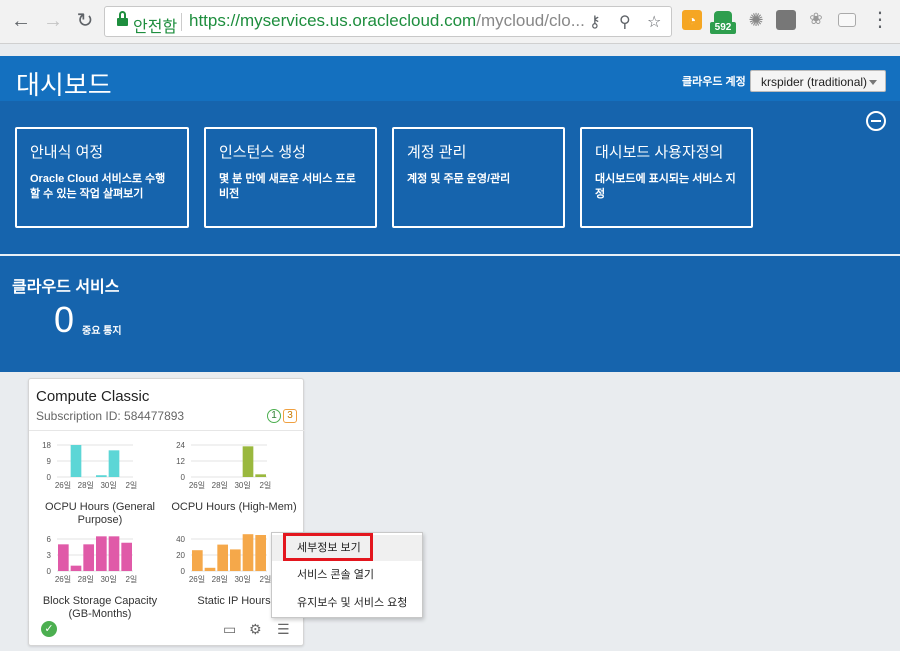 The image size is (900, 651). What do you see at coordinates (274, 416) in the screenshot?
I see `status-badge-ok: 1` at bounding box center [274, 416].